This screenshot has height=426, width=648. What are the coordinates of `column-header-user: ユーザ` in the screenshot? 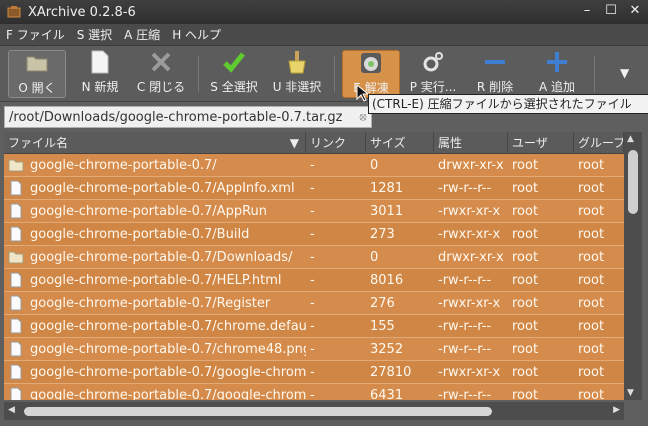 It's located at (541, 143).